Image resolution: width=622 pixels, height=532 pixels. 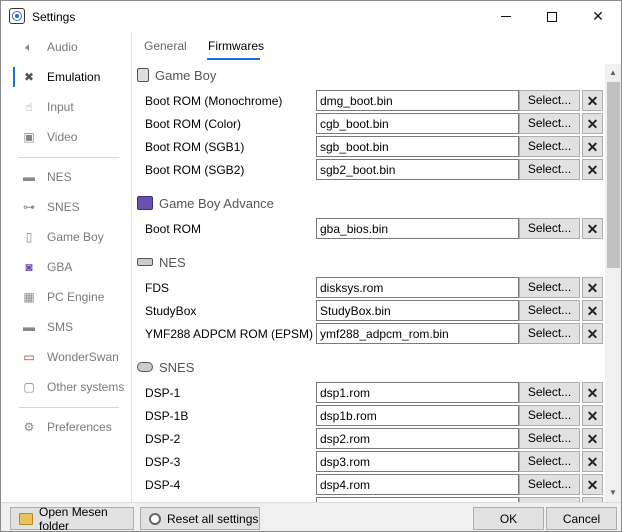 I want to click on close-button: ✕, so click(x=598, y=16).